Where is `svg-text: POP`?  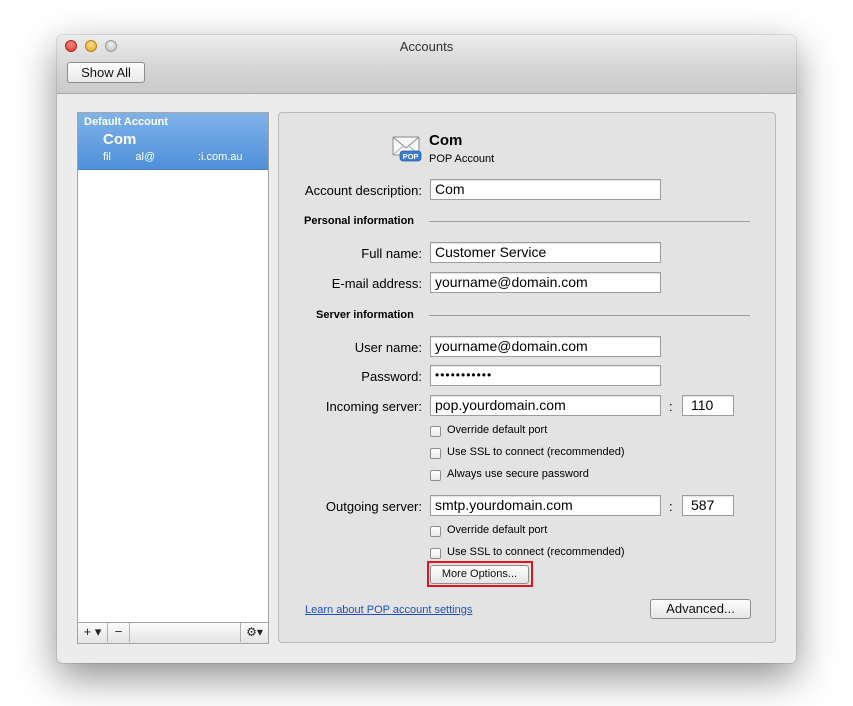
svg-text: POP is located at coordinates (411, 156).